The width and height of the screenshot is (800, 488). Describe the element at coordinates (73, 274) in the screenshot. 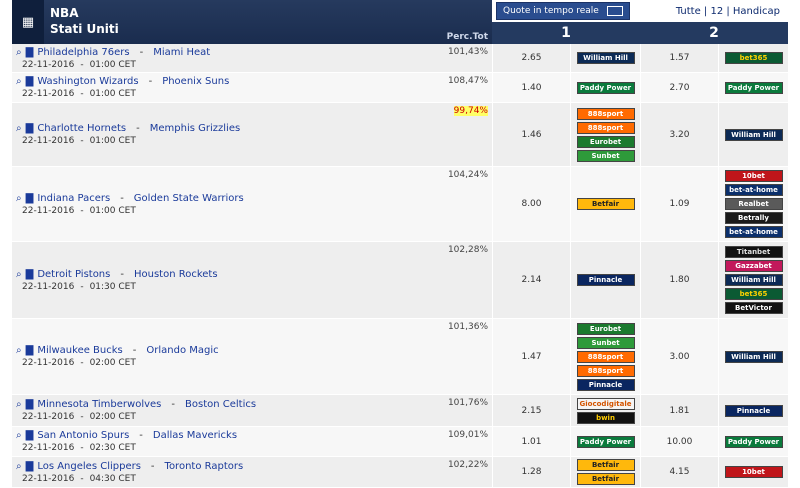

I see `home-team-link: Detroit Pistons` at that location.